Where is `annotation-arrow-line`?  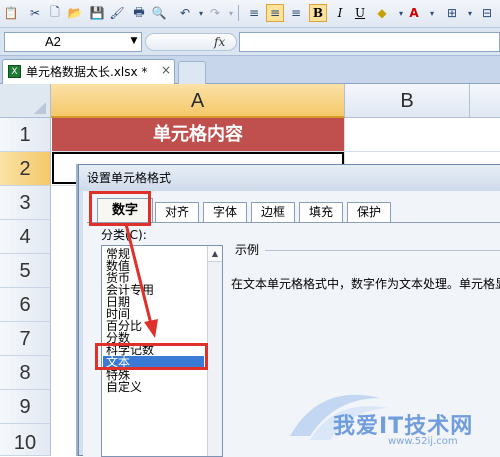
annotation-arrow-line is located at coordinates (138, 274).